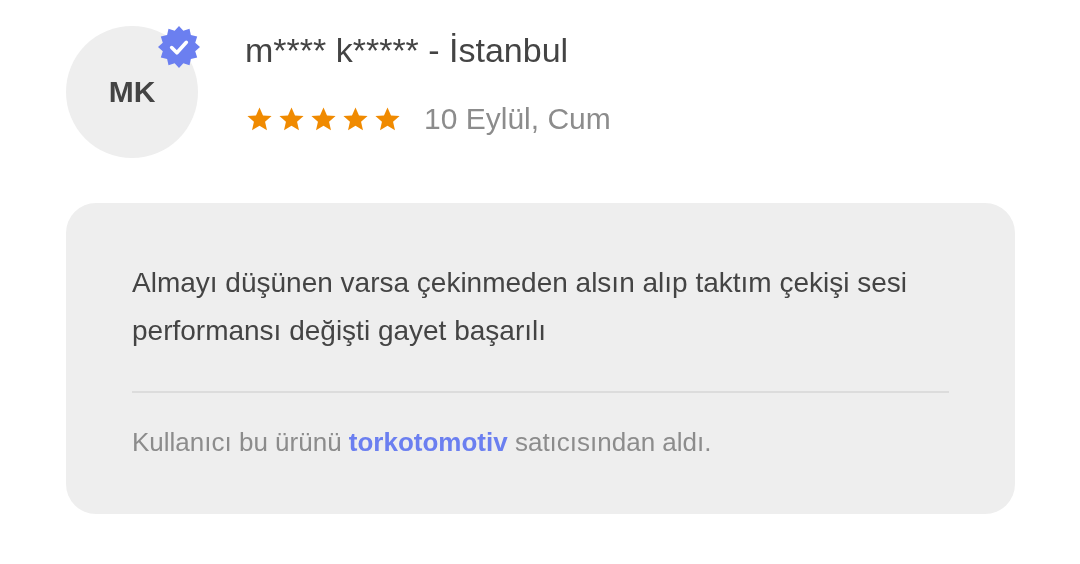 This screenshot has width=1080, height=564. I want to click on author-name: m**** k***** - İstanbul, so click(407, 50).